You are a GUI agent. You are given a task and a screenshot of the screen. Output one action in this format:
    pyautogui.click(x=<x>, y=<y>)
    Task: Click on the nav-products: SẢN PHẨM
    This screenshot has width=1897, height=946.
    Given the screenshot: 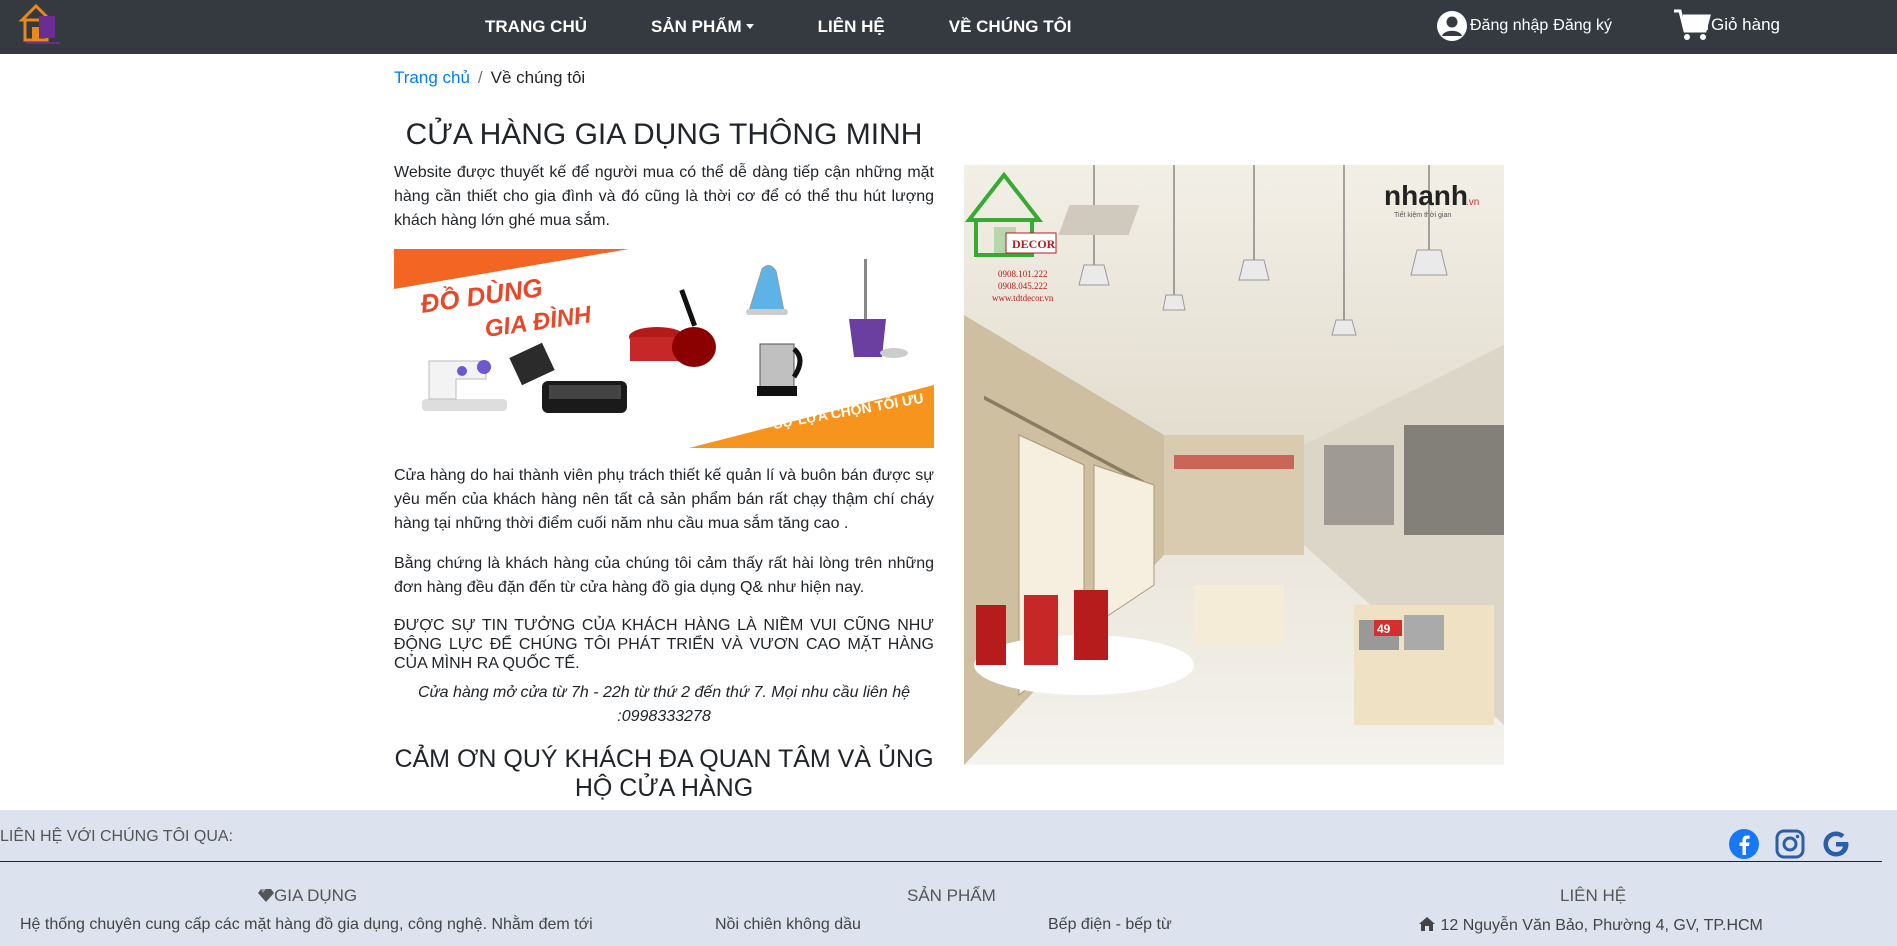 What is the action you would take?
    pyautogui.click(x=702, y=27)
    